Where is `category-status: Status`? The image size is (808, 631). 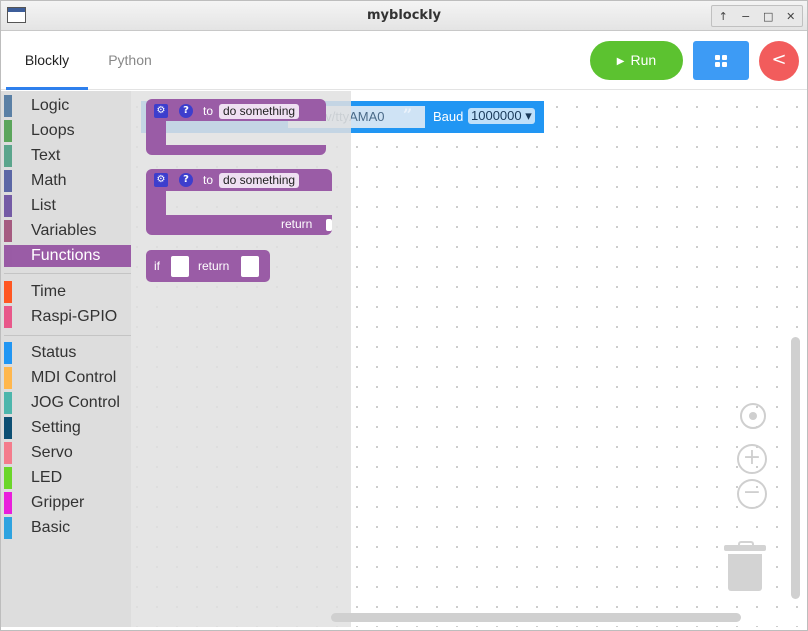
category-status: Status is located at coordinates (67, 353).